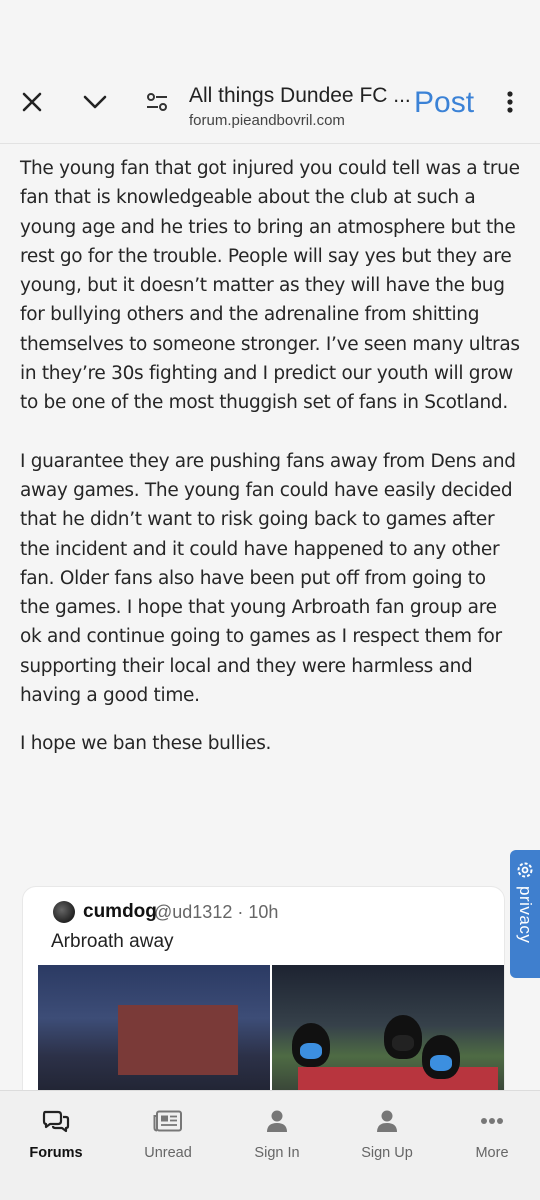 This screenshot has height=1200, width=540. Describe the element at coordinates (178, 1040) in the screenshot. I see `building-shape` at that location.